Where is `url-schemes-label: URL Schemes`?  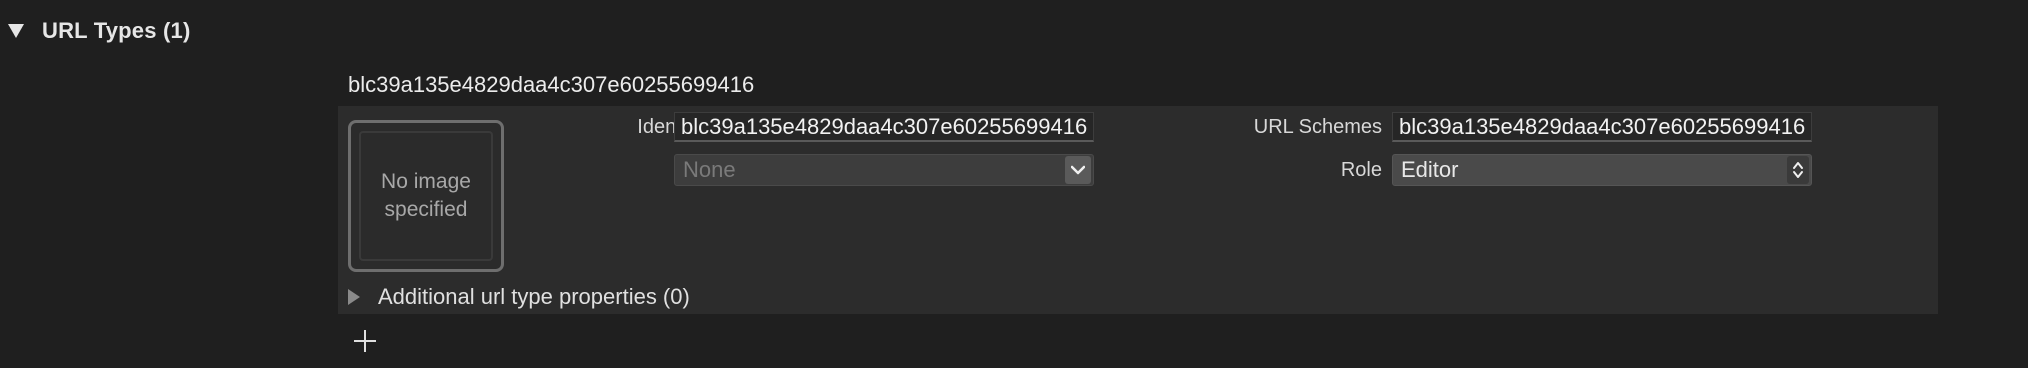
url-schemes-label: URL Schemes is located at coordinates (1317, 127).